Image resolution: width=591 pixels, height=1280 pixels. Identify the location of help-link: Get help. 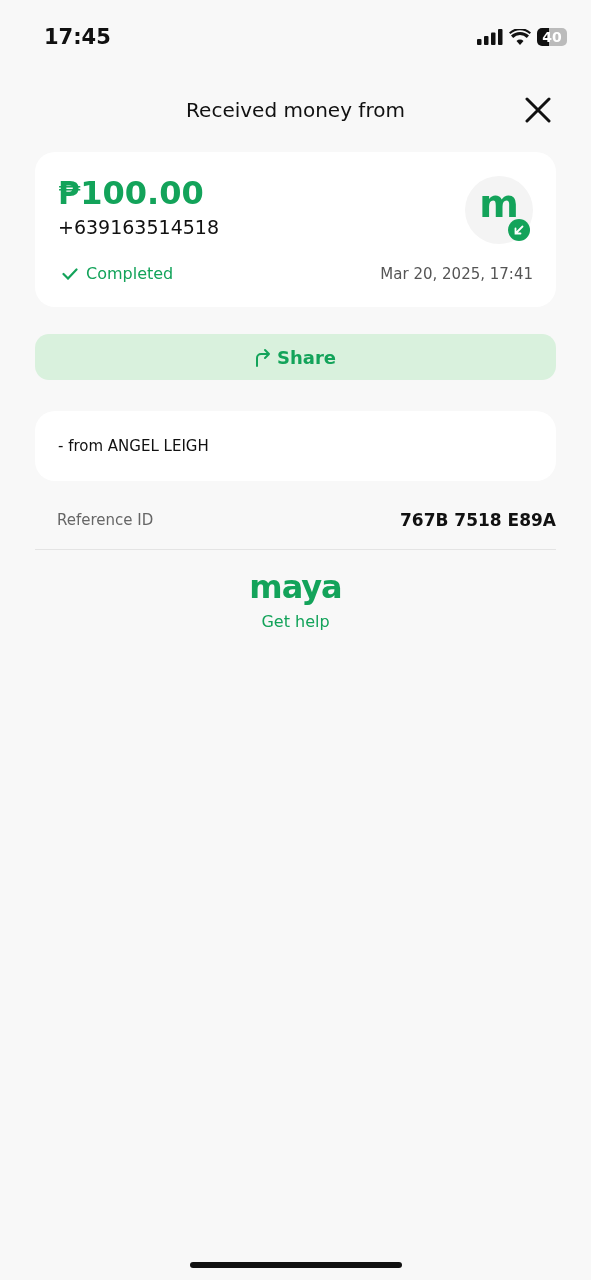
(295, 621).